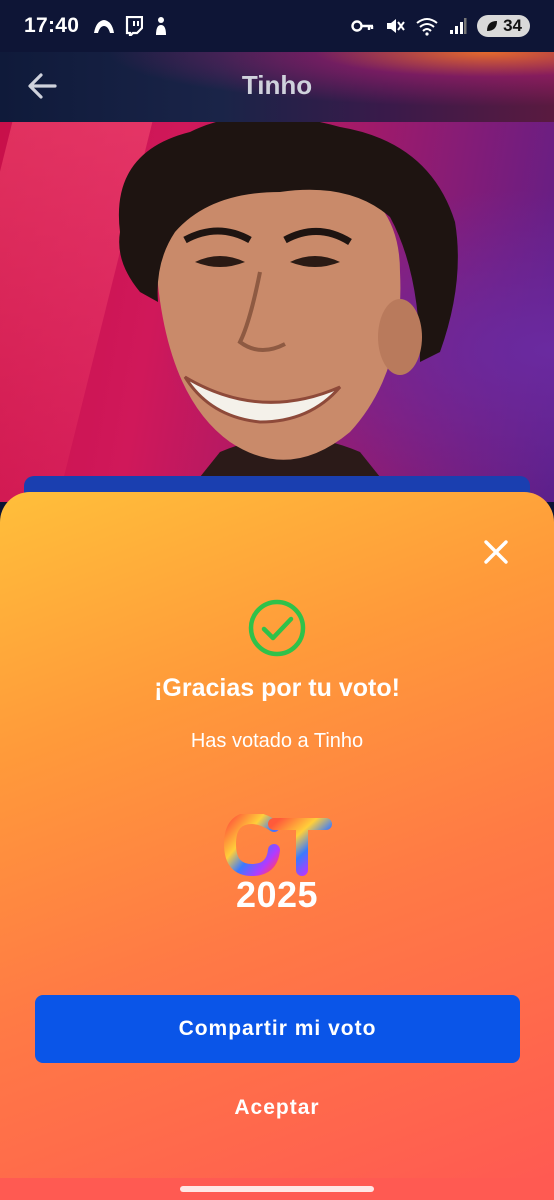 Image resolution: width=554 pixels, height=1200 pixels. I want to click on status-time: 17:40, so click(52, 25).